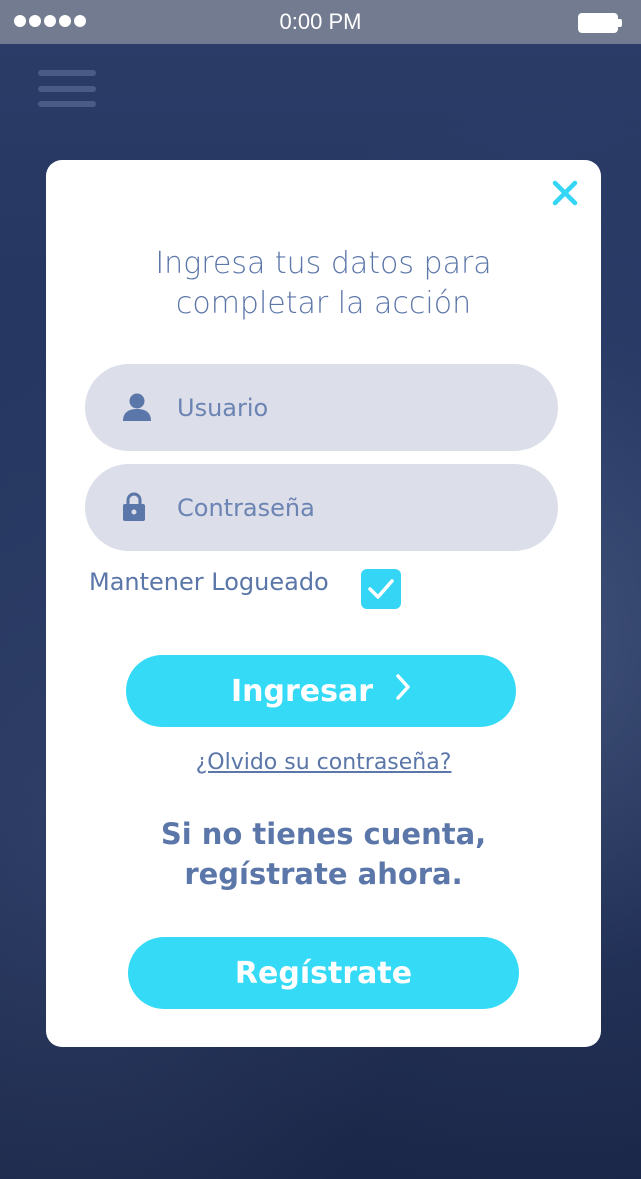  What do you see at coordinates (600, 23) in the screenshot?
I see `battery-icon` at bounding box center [600, 23].